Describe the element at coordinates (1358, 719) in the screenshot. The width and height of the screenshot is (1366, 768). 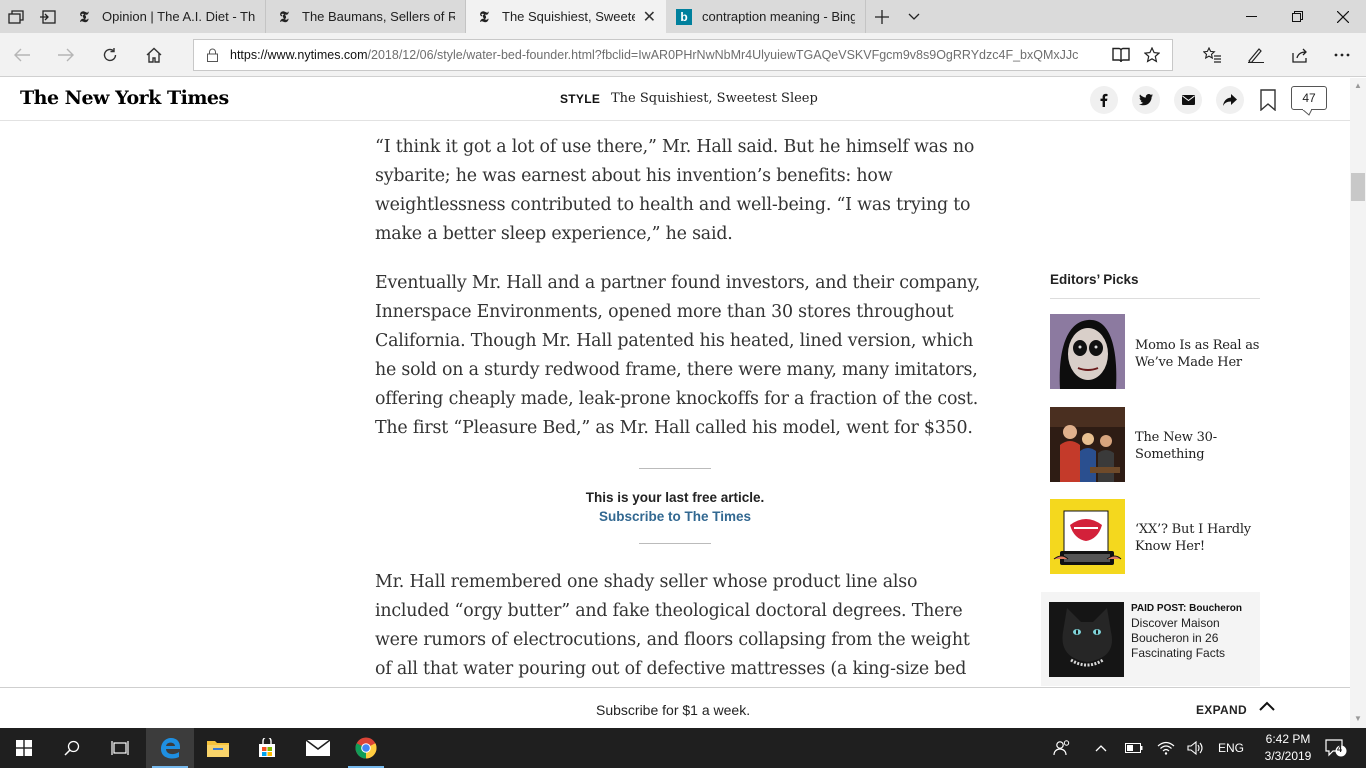
I see `scroll-down-arrow-icon: ▼` at that location.